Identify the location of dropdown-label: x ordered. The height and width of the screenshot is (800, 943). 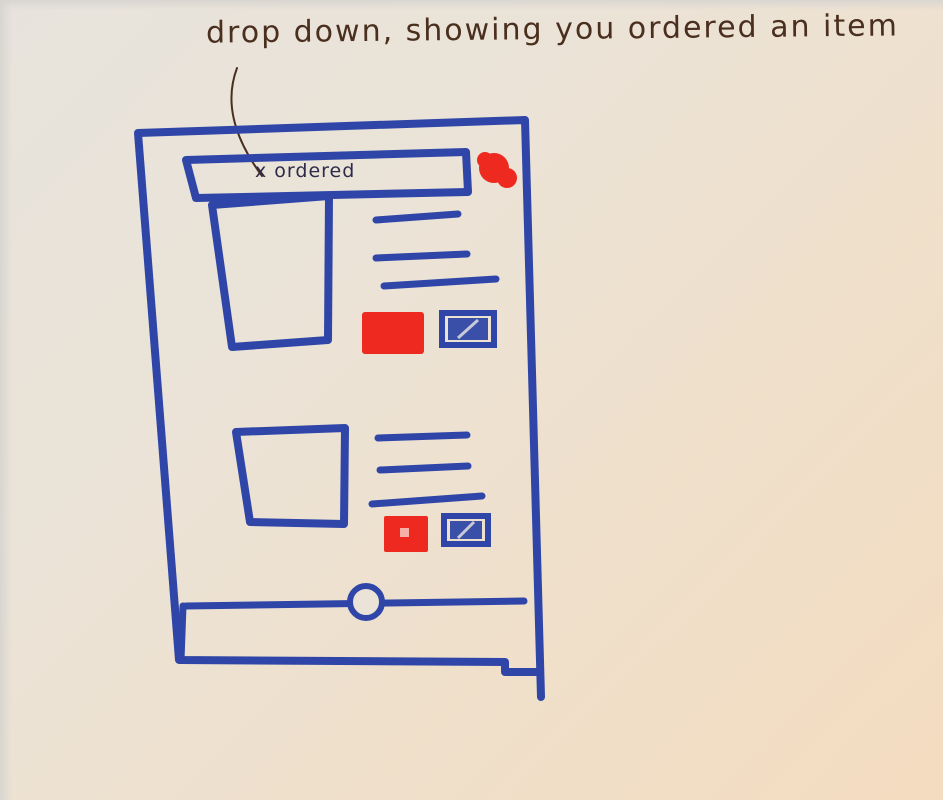
(305, 171).